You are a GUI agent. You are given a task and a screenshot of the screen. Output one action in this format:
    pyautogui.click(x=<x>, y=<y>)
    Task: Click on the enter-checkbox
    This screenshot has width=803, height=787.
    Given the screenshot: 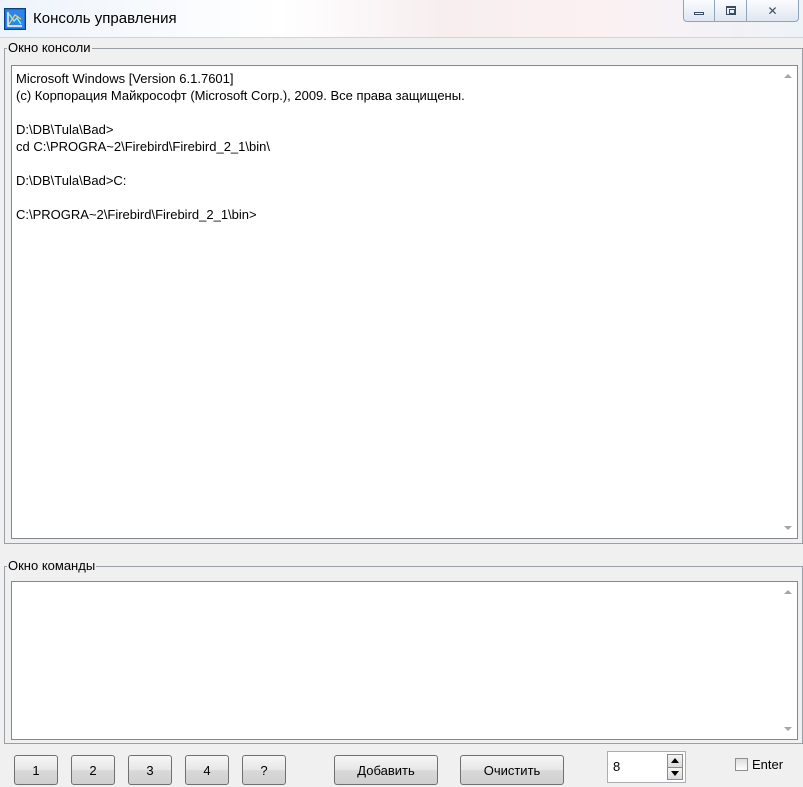 What is the action you would take?
    pyautogui.click(x=741, y=764)
    